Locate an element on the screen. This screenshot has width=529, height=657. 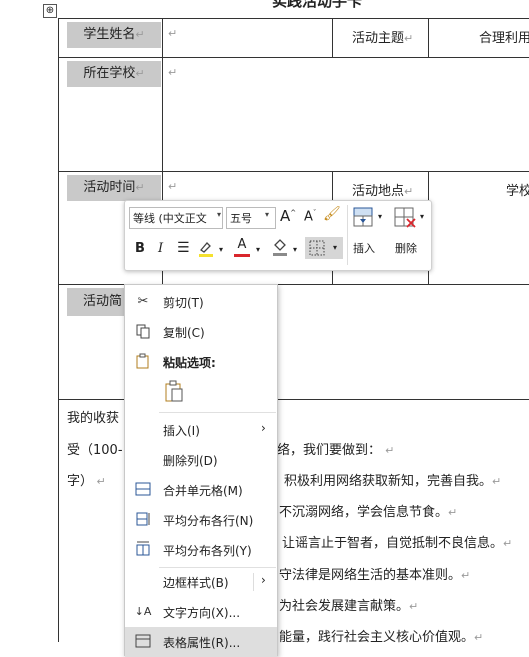
menu-item-cut: ✂ 剪切(T) is located at coordinates (201, 302).